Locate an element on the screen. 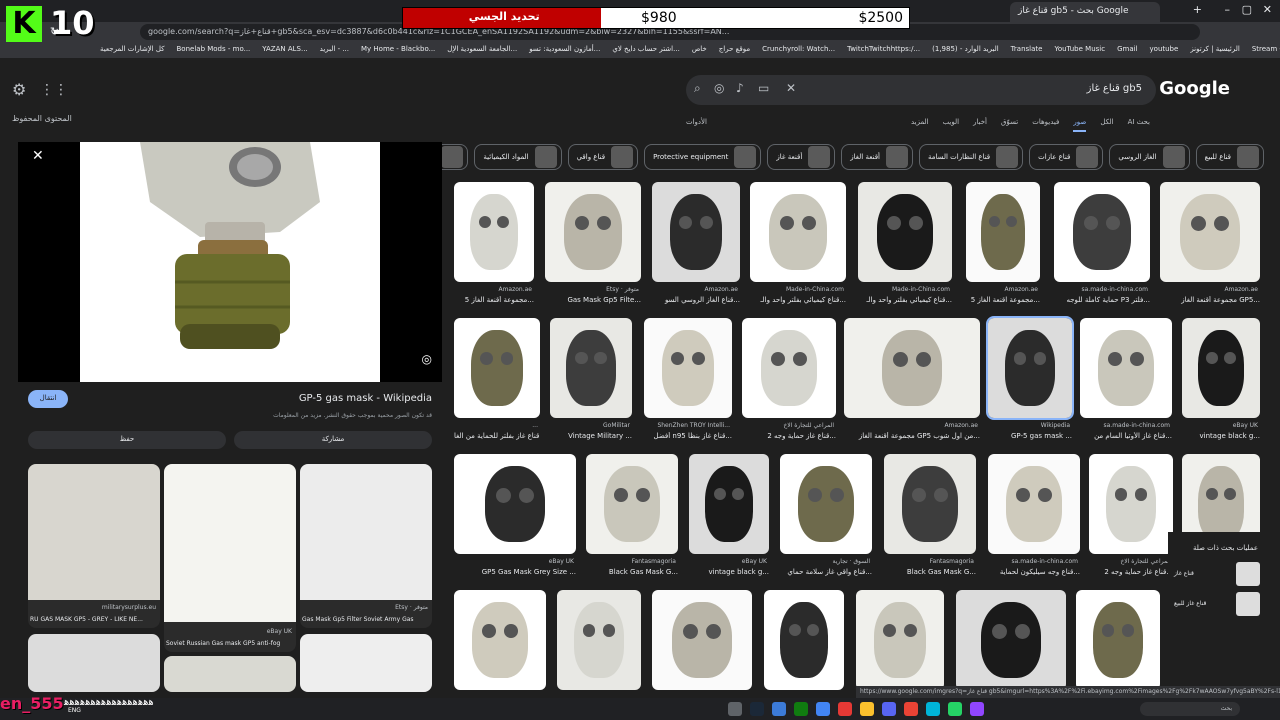 This screenshot has height=720, width=1280. save-button: حفظ is located at coordinates (127, 440).